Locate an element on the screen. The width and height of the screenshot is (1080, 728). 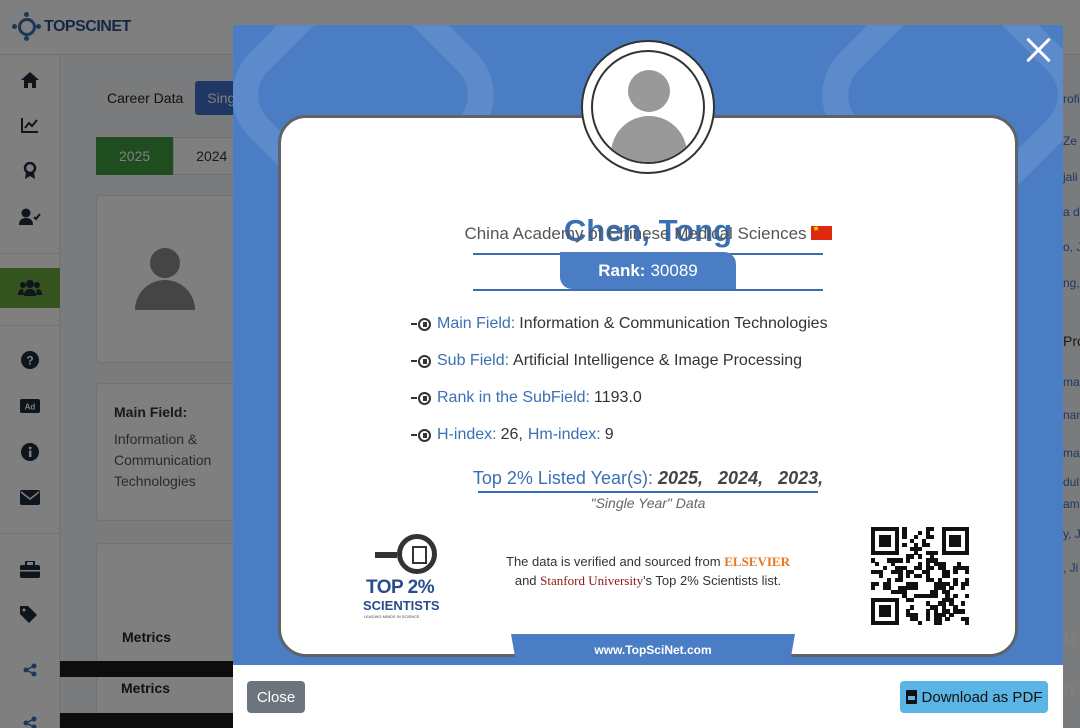
top2-listed-years: Top 2% Listed Year(s): 2025, 2024, 2023, is located at coordinates (648, 478).